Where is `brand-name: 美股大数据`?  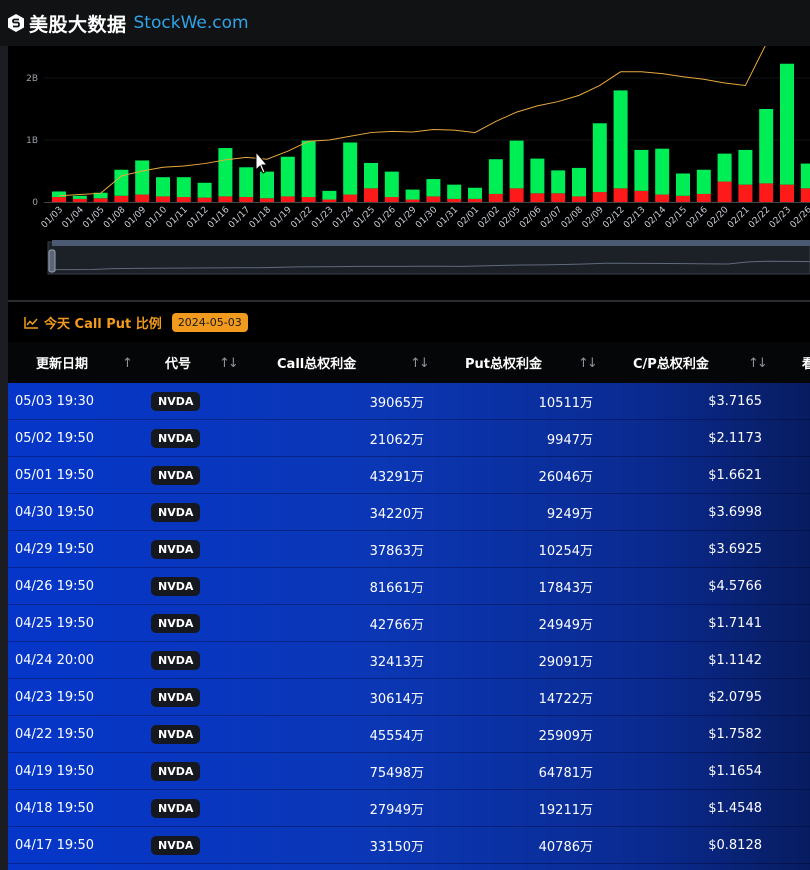 brand-name: 美股大数据 is located at coordinates (78, 23).